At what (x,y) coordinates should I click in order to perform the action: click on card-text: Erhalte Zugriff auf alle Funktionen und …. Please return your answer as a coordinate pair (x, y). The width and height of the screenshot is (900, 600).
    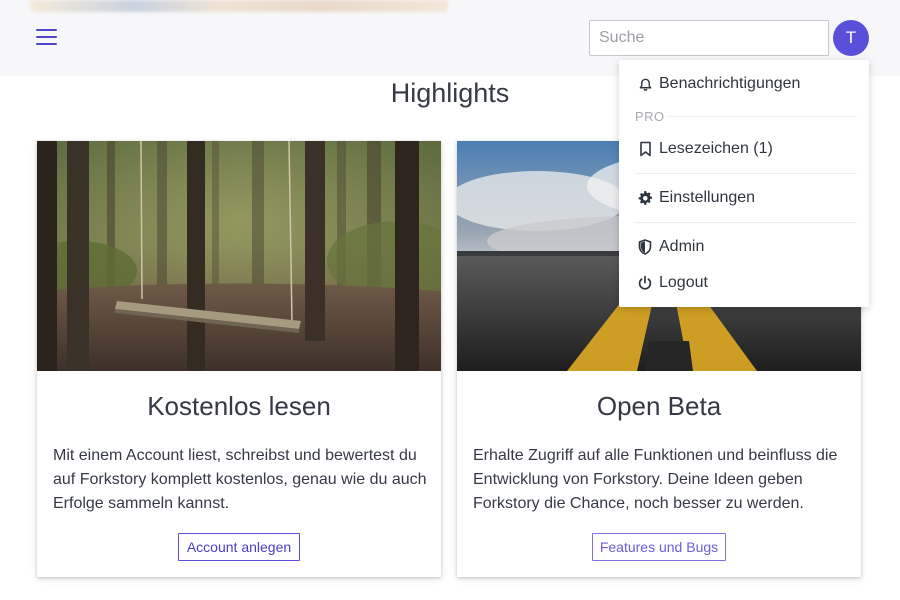
    Looking at the image, I should click on (655, 479).